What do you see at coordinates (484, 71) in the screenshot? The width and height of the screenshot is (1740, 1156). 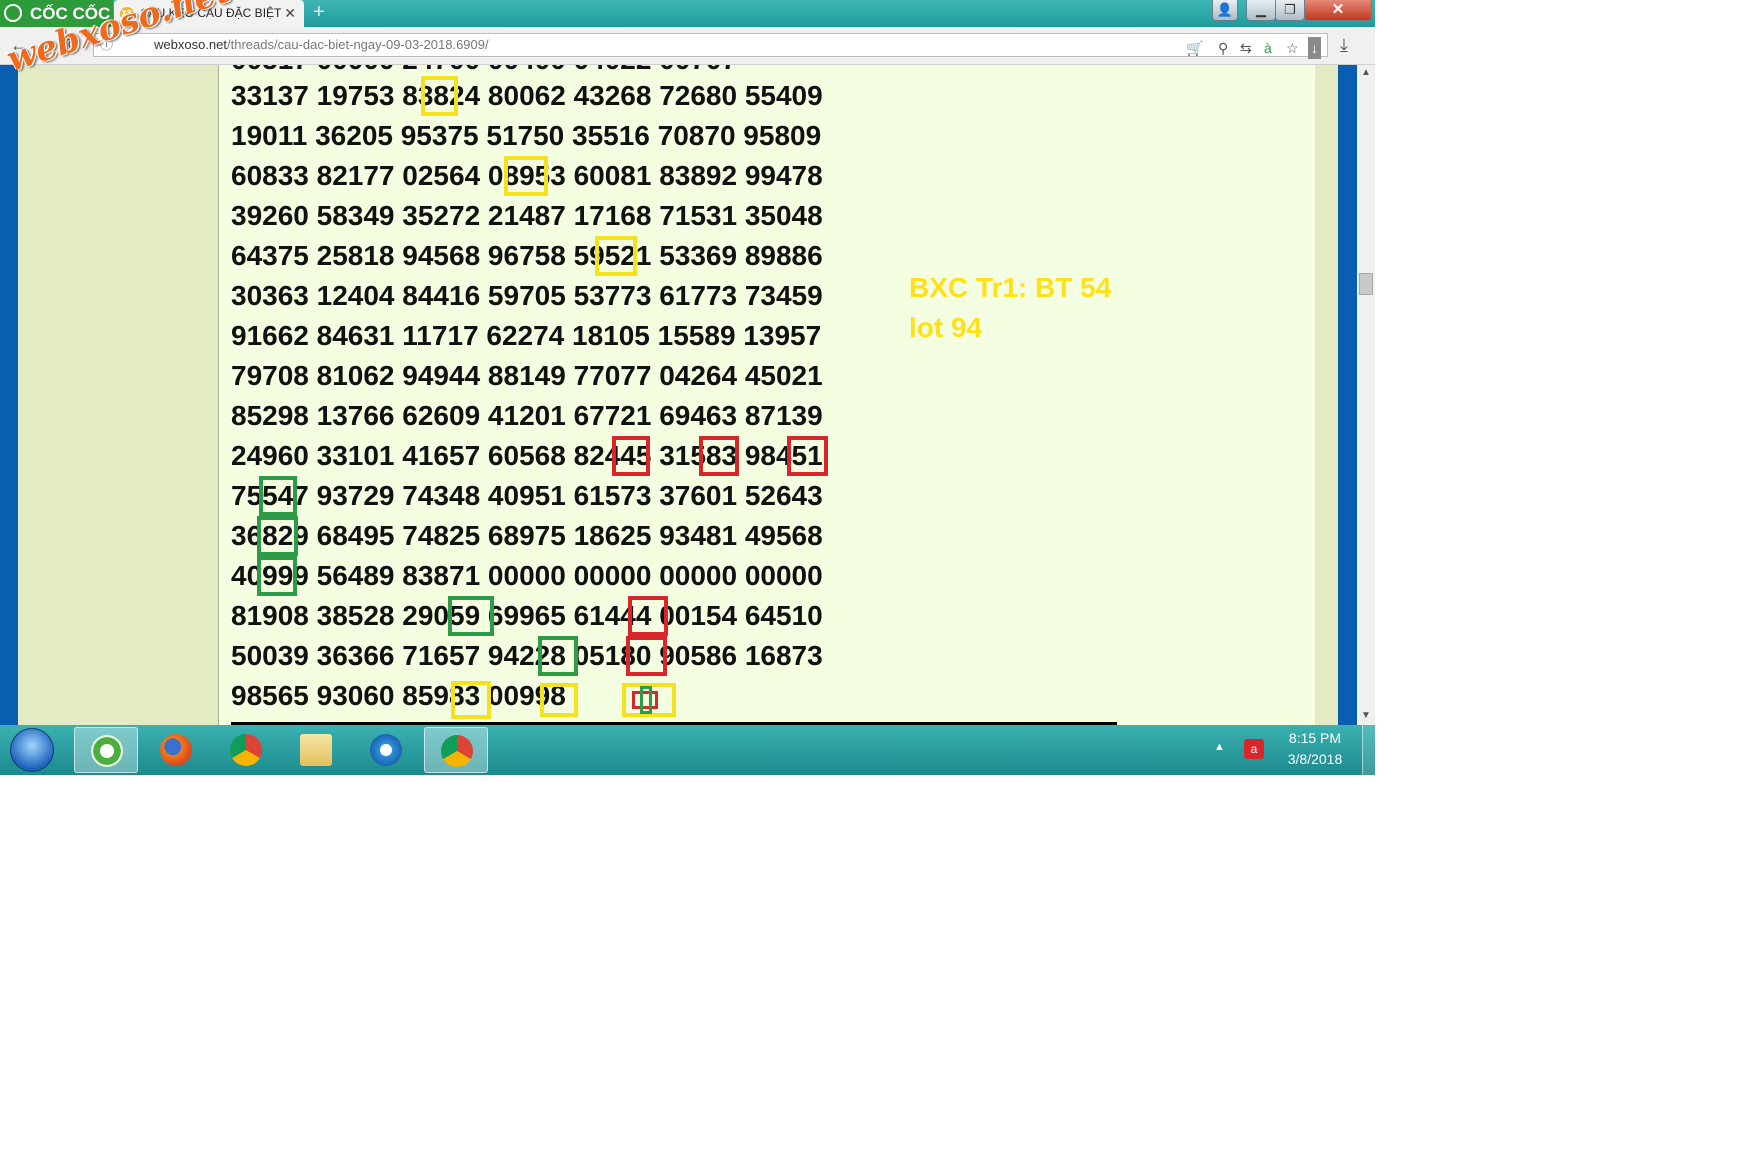 I see `cut-off-row: 00517 00000 24700 00400 04022 00707` at bounding box center [484, 71].